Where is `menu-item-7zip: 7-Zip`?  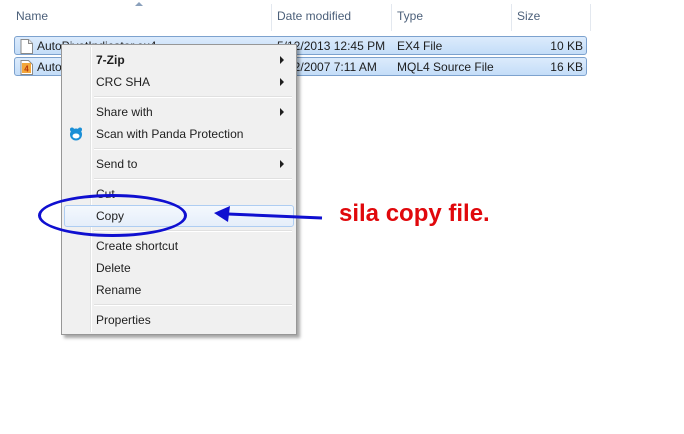
menu-item-7zip: 7-Zip is located at coordinates (179, 60).